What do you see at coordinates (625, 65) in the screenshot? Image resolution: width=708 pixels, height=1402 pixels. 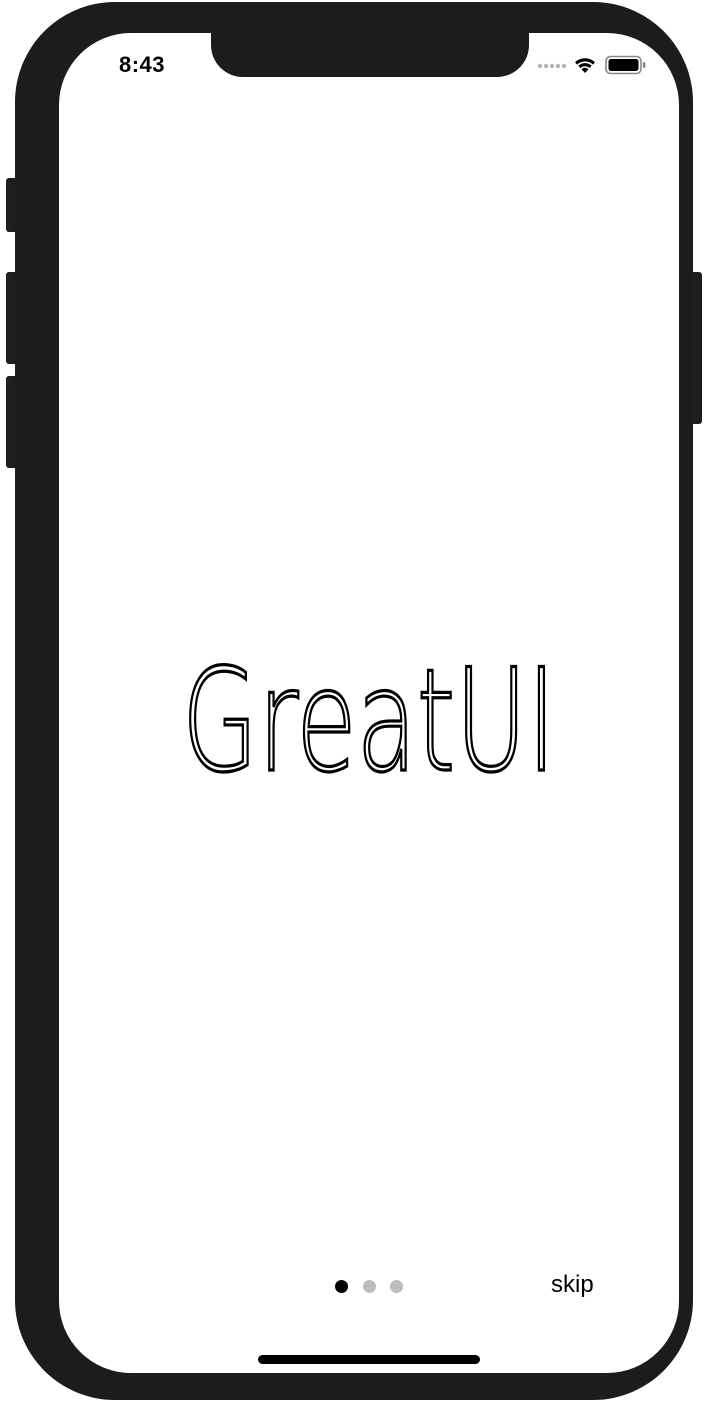 I see `battery-icon` at bounding box center [625, 65].